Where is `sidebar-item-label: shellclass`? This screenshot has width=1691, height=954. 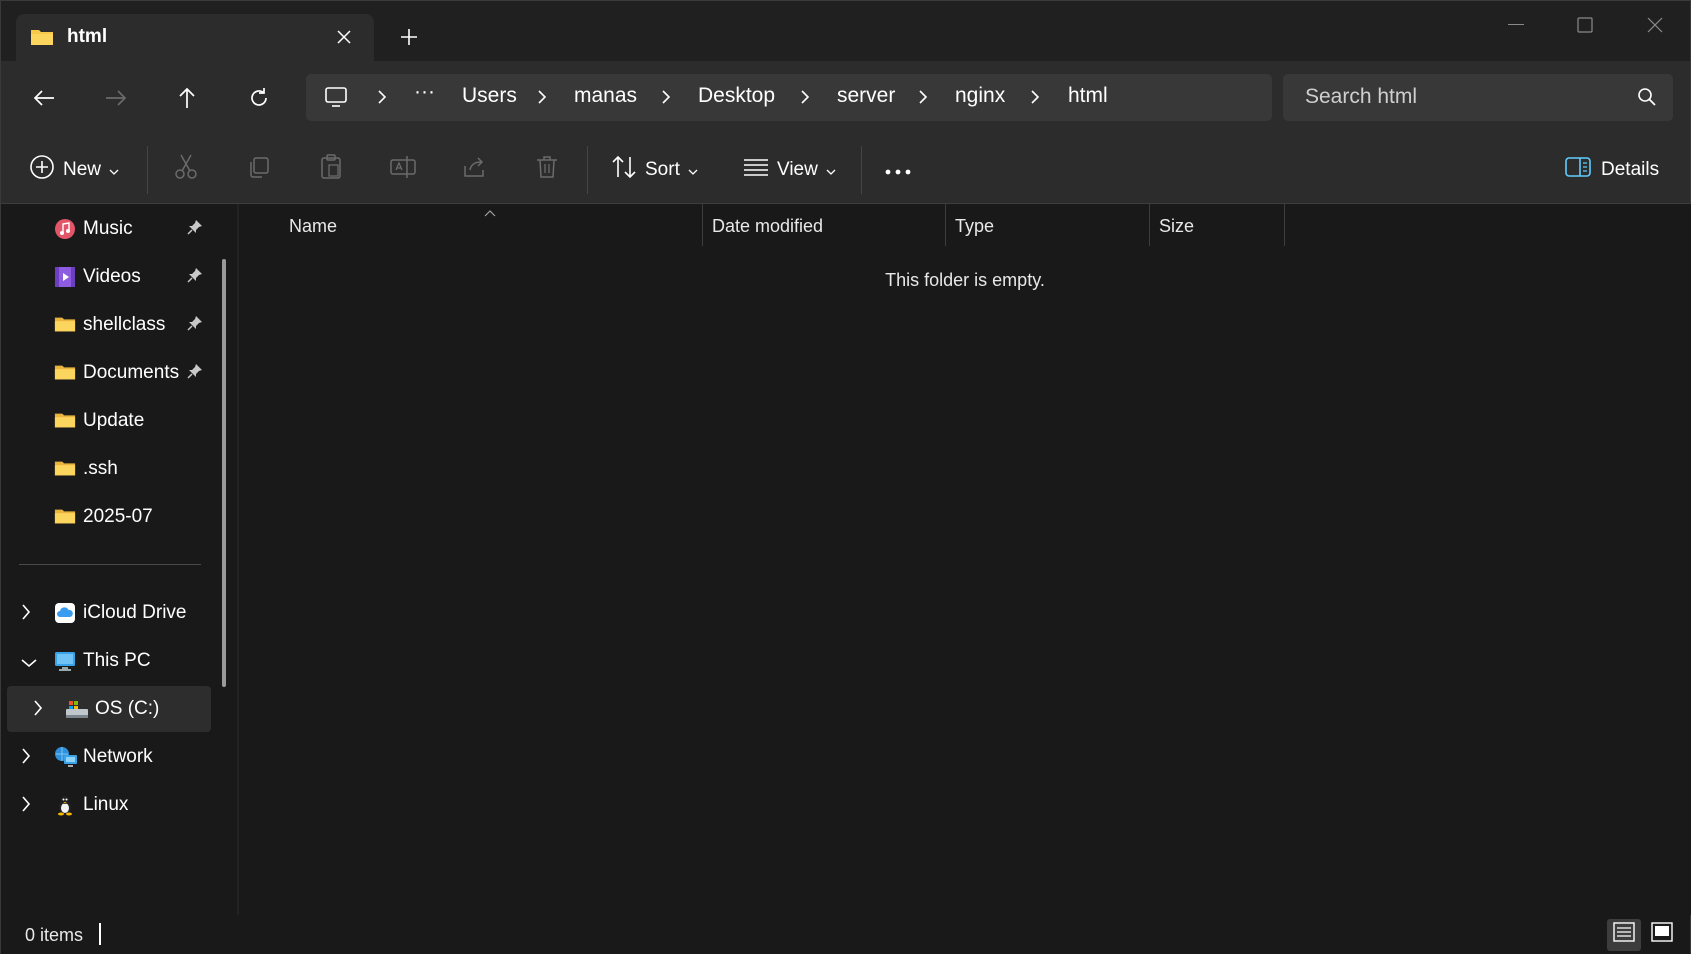
sidebar-item-label: shellclass is located at coordinates (124, 324).